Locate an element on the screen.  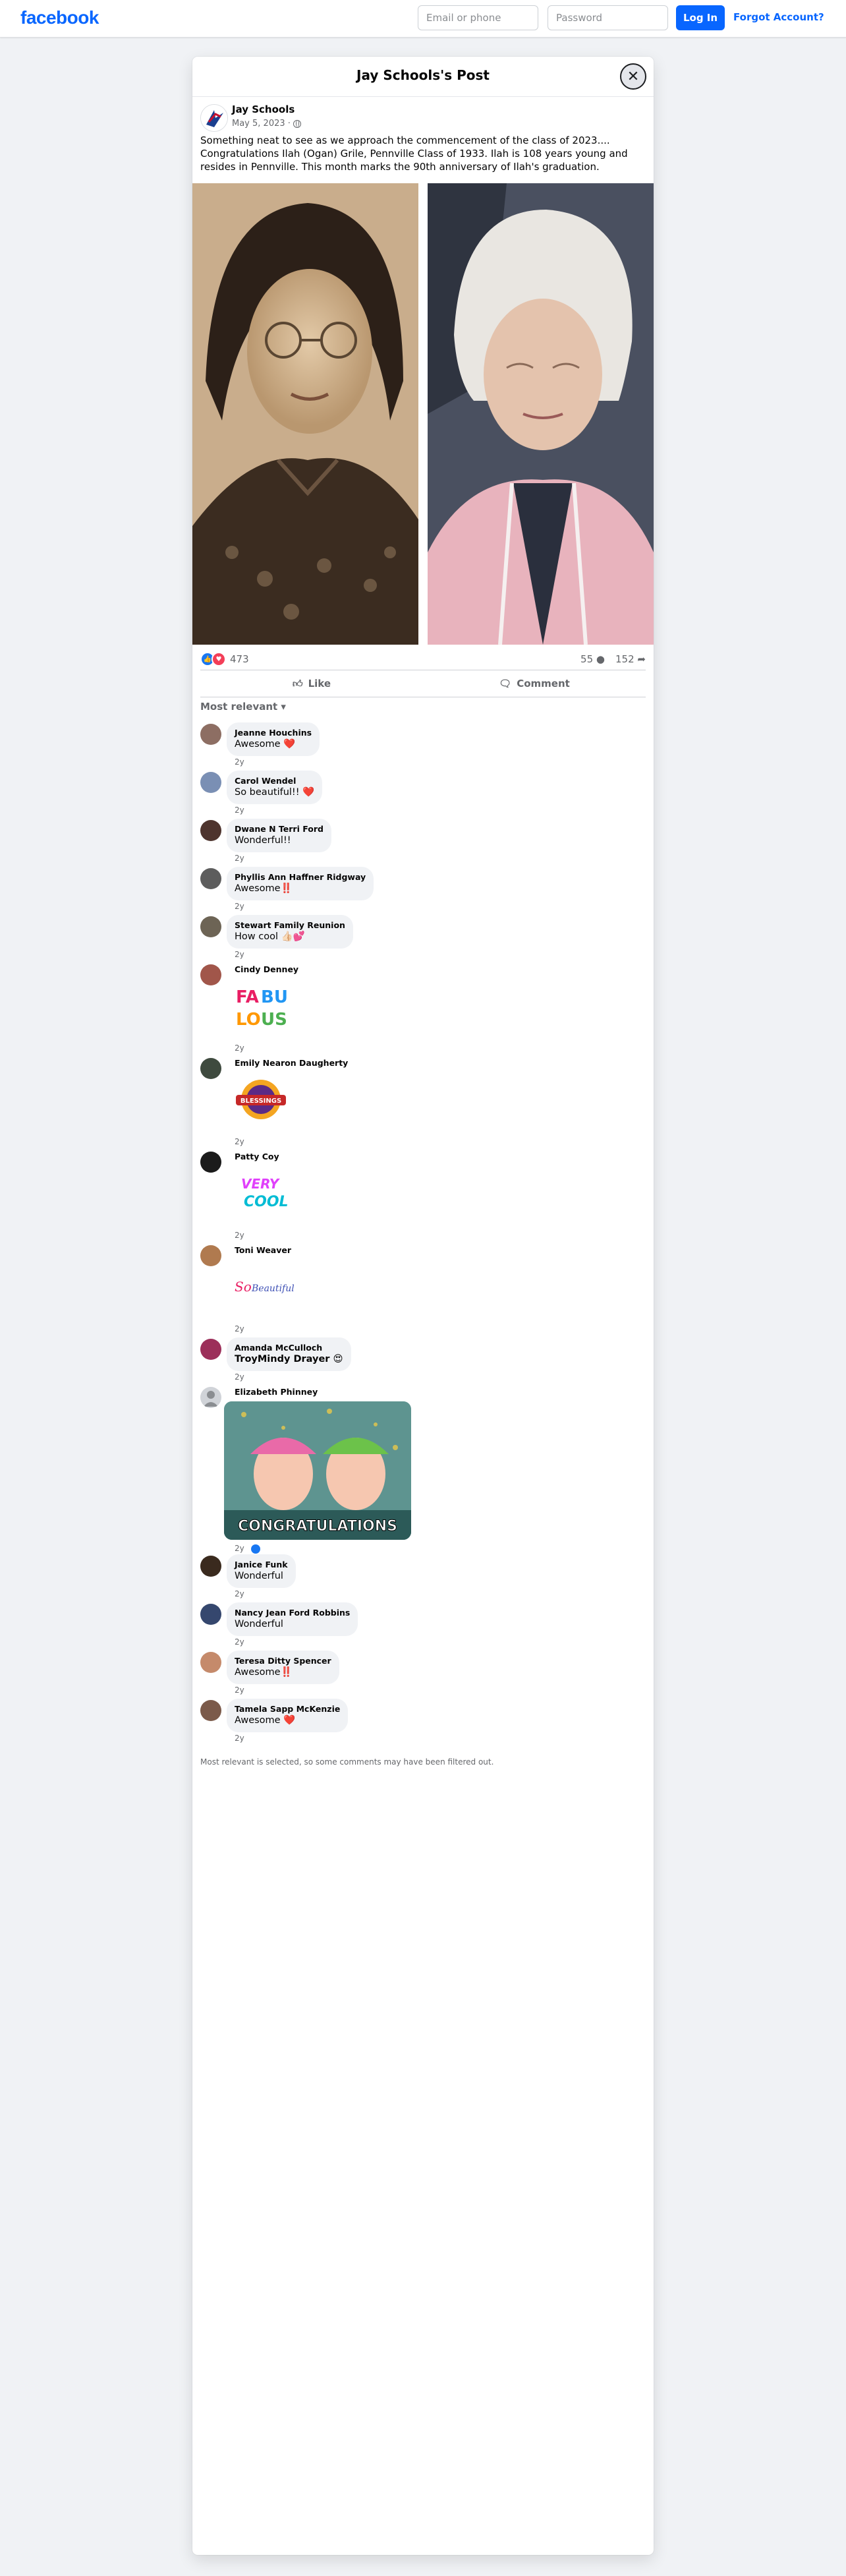
comment-bubble: Teresa Ditty Spencer Awesome‼️ is located at coordinates (283, 1667).